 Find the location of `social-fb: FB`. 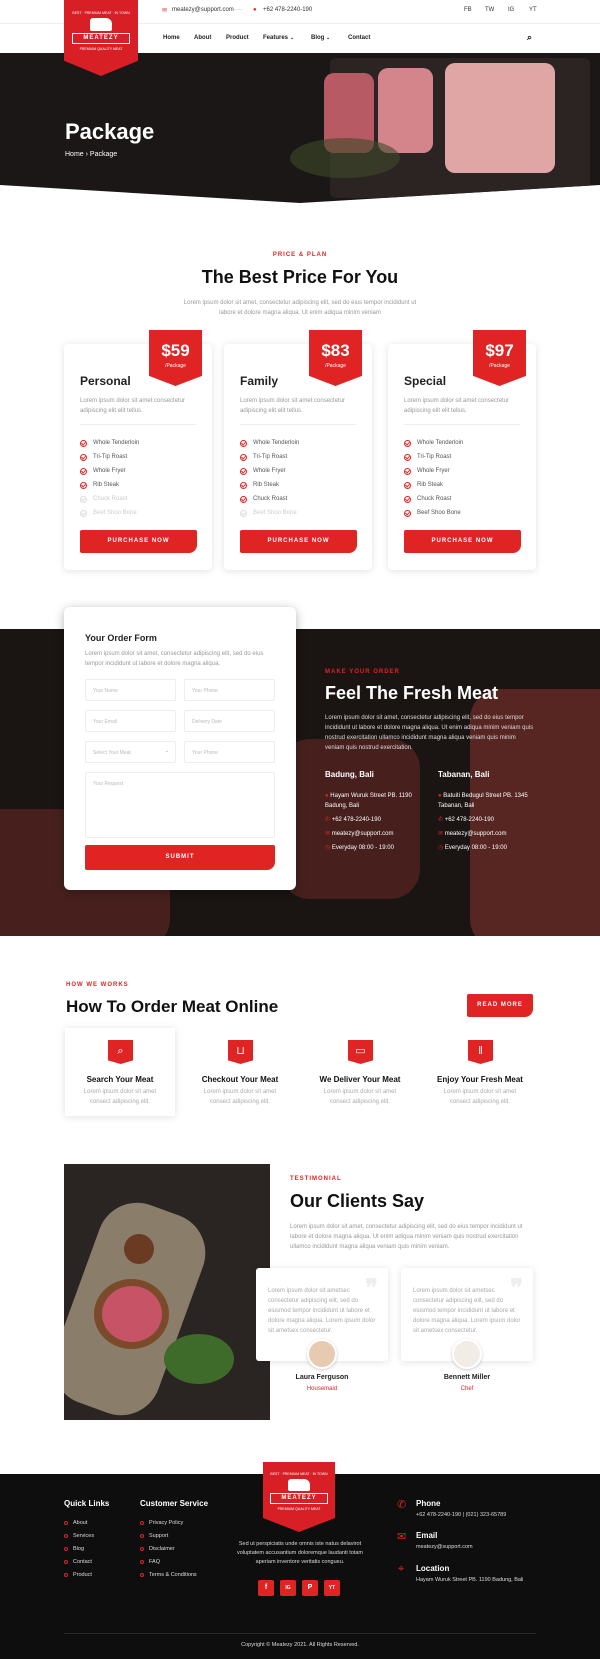

social-fb: FB is located at coordinates (468, 10).